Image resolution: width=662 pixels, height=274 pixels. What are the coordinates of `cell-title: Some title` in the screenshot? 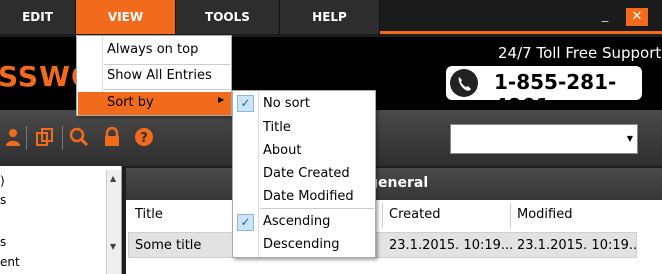 It's located at (168, 245).